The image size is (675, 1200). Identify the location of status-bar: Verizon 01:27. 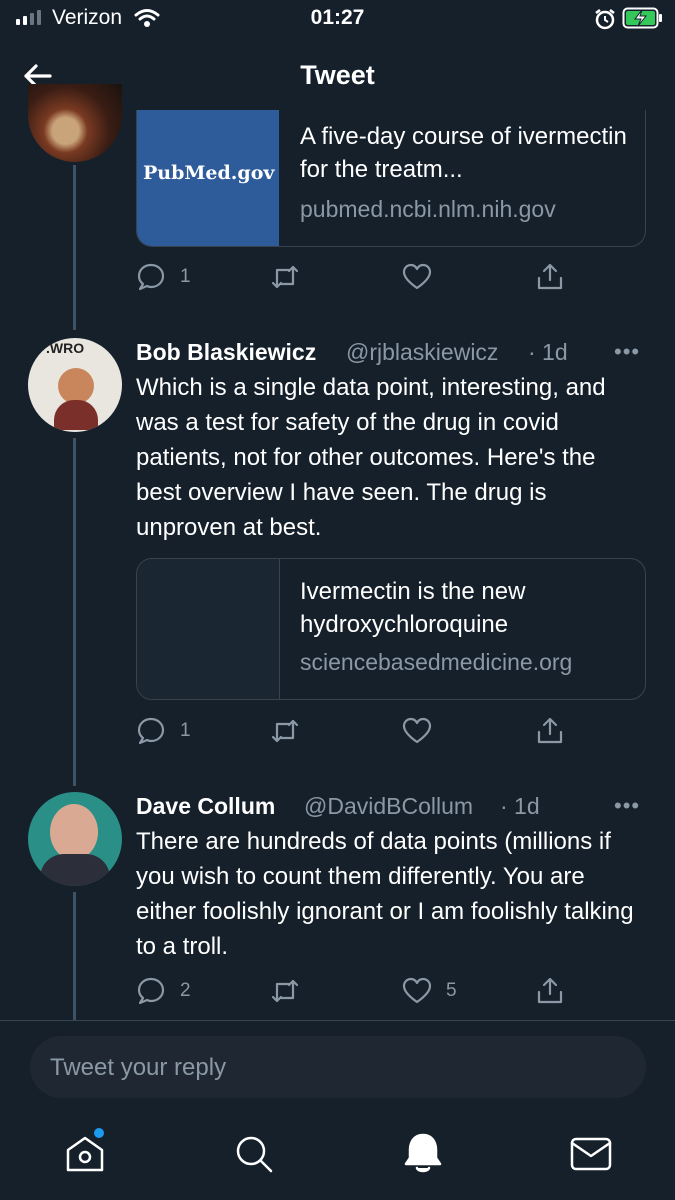
(337, 20).